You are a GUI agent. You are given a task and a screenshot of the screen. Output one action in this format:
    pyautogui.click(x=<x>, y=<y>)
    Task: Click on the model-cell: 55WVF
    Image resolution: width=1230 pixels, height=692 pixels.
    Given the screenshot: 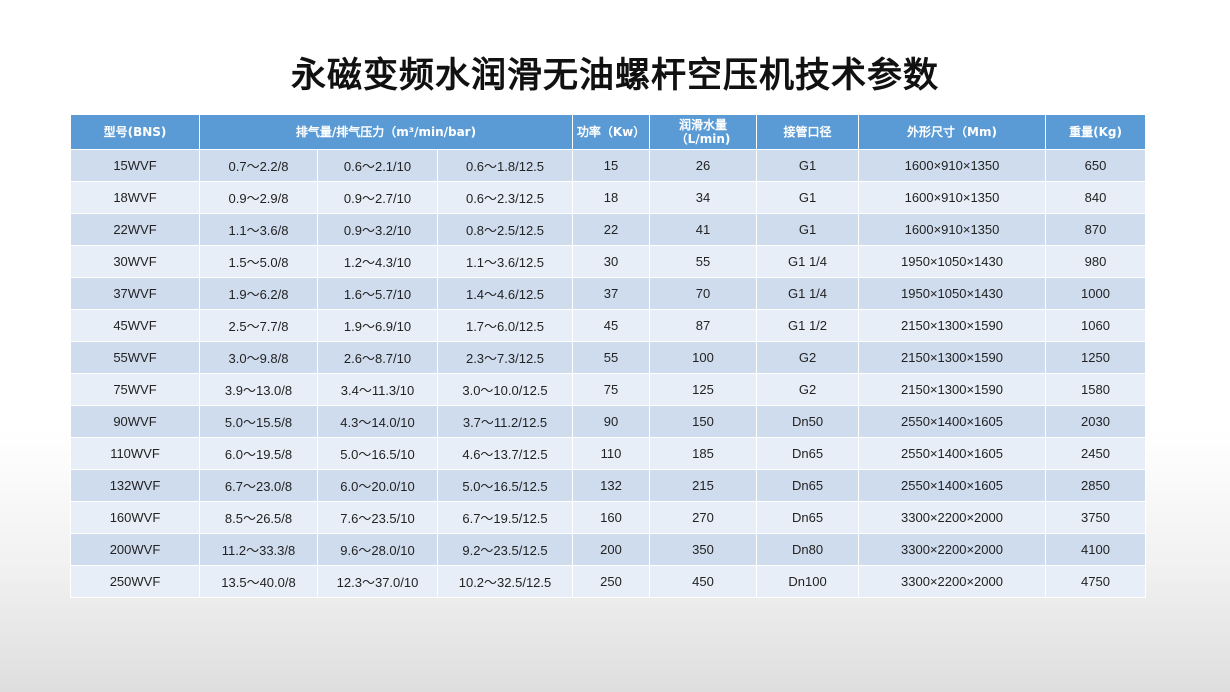 What is the action you would take?
    pyautogui.click(x=135, y=357)
    